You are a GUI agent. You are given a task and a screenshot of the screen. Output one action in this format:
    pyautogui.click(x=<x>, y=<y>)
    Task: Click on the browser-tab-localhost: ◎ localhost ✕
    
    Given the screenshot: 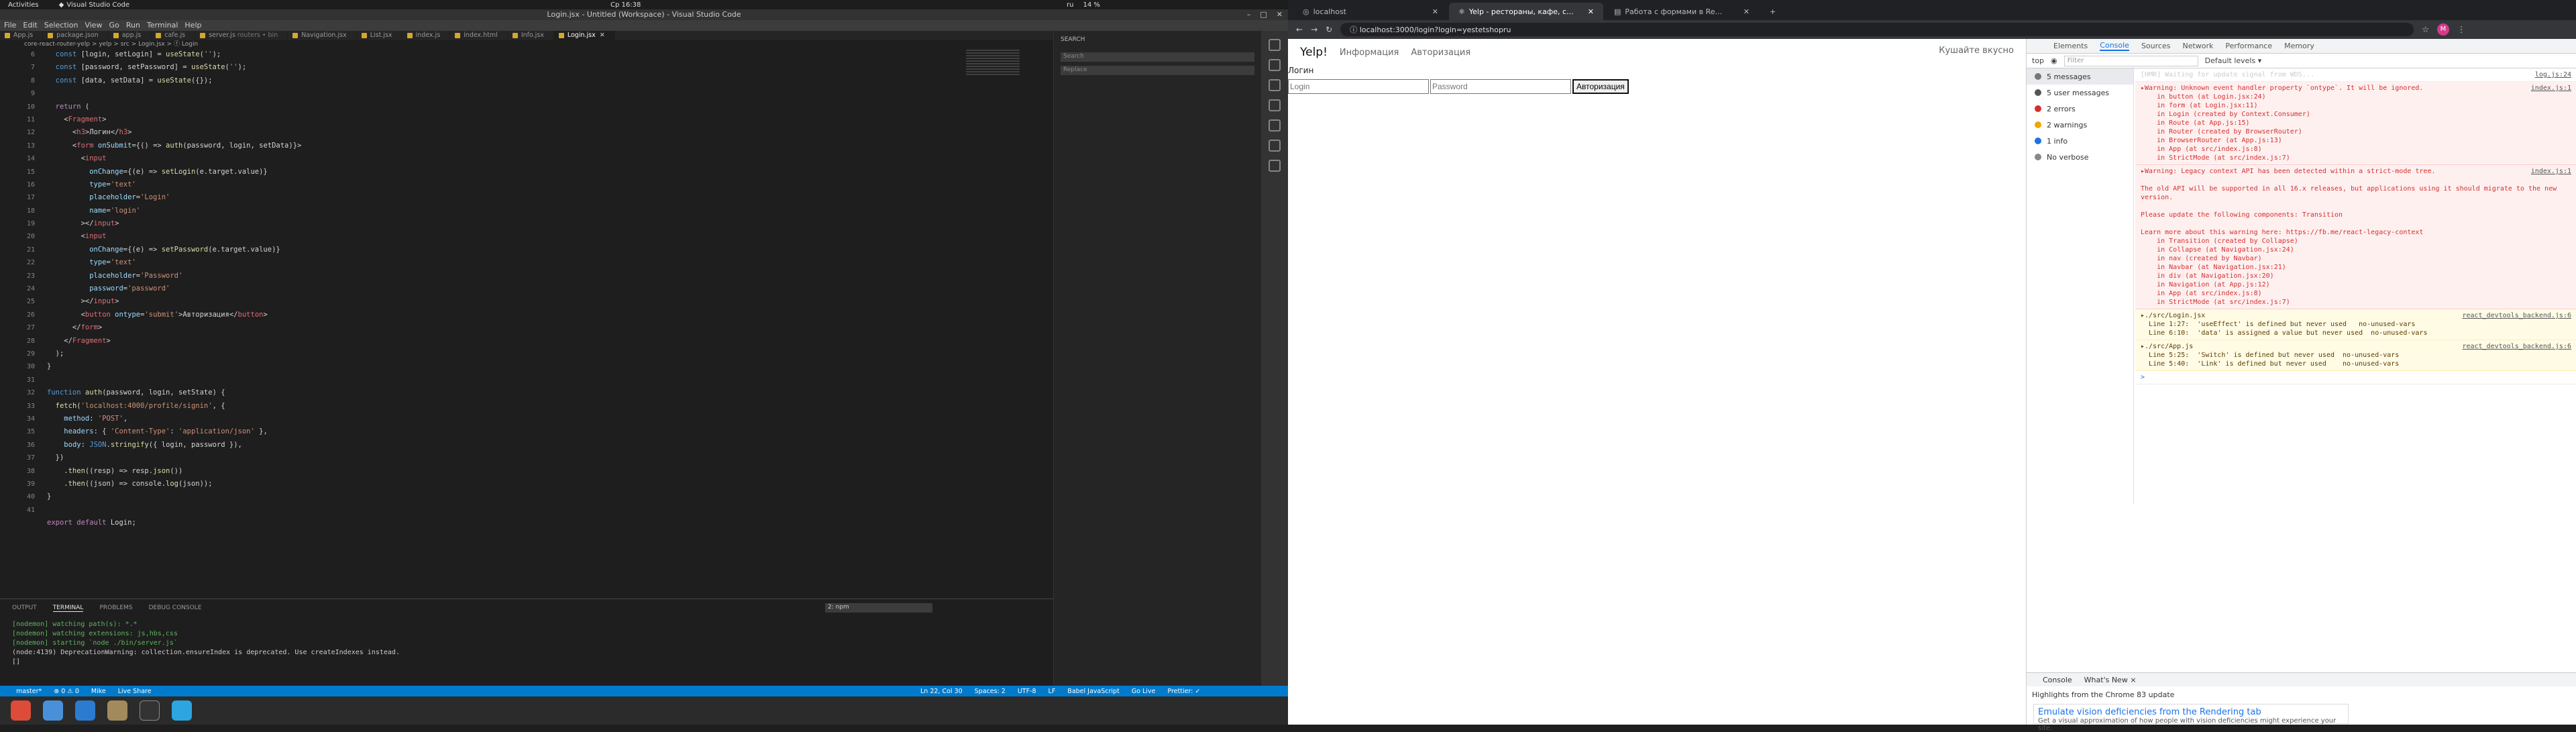 What is the action you would take?
    pyautogui.click(x=1370, y=11)
    